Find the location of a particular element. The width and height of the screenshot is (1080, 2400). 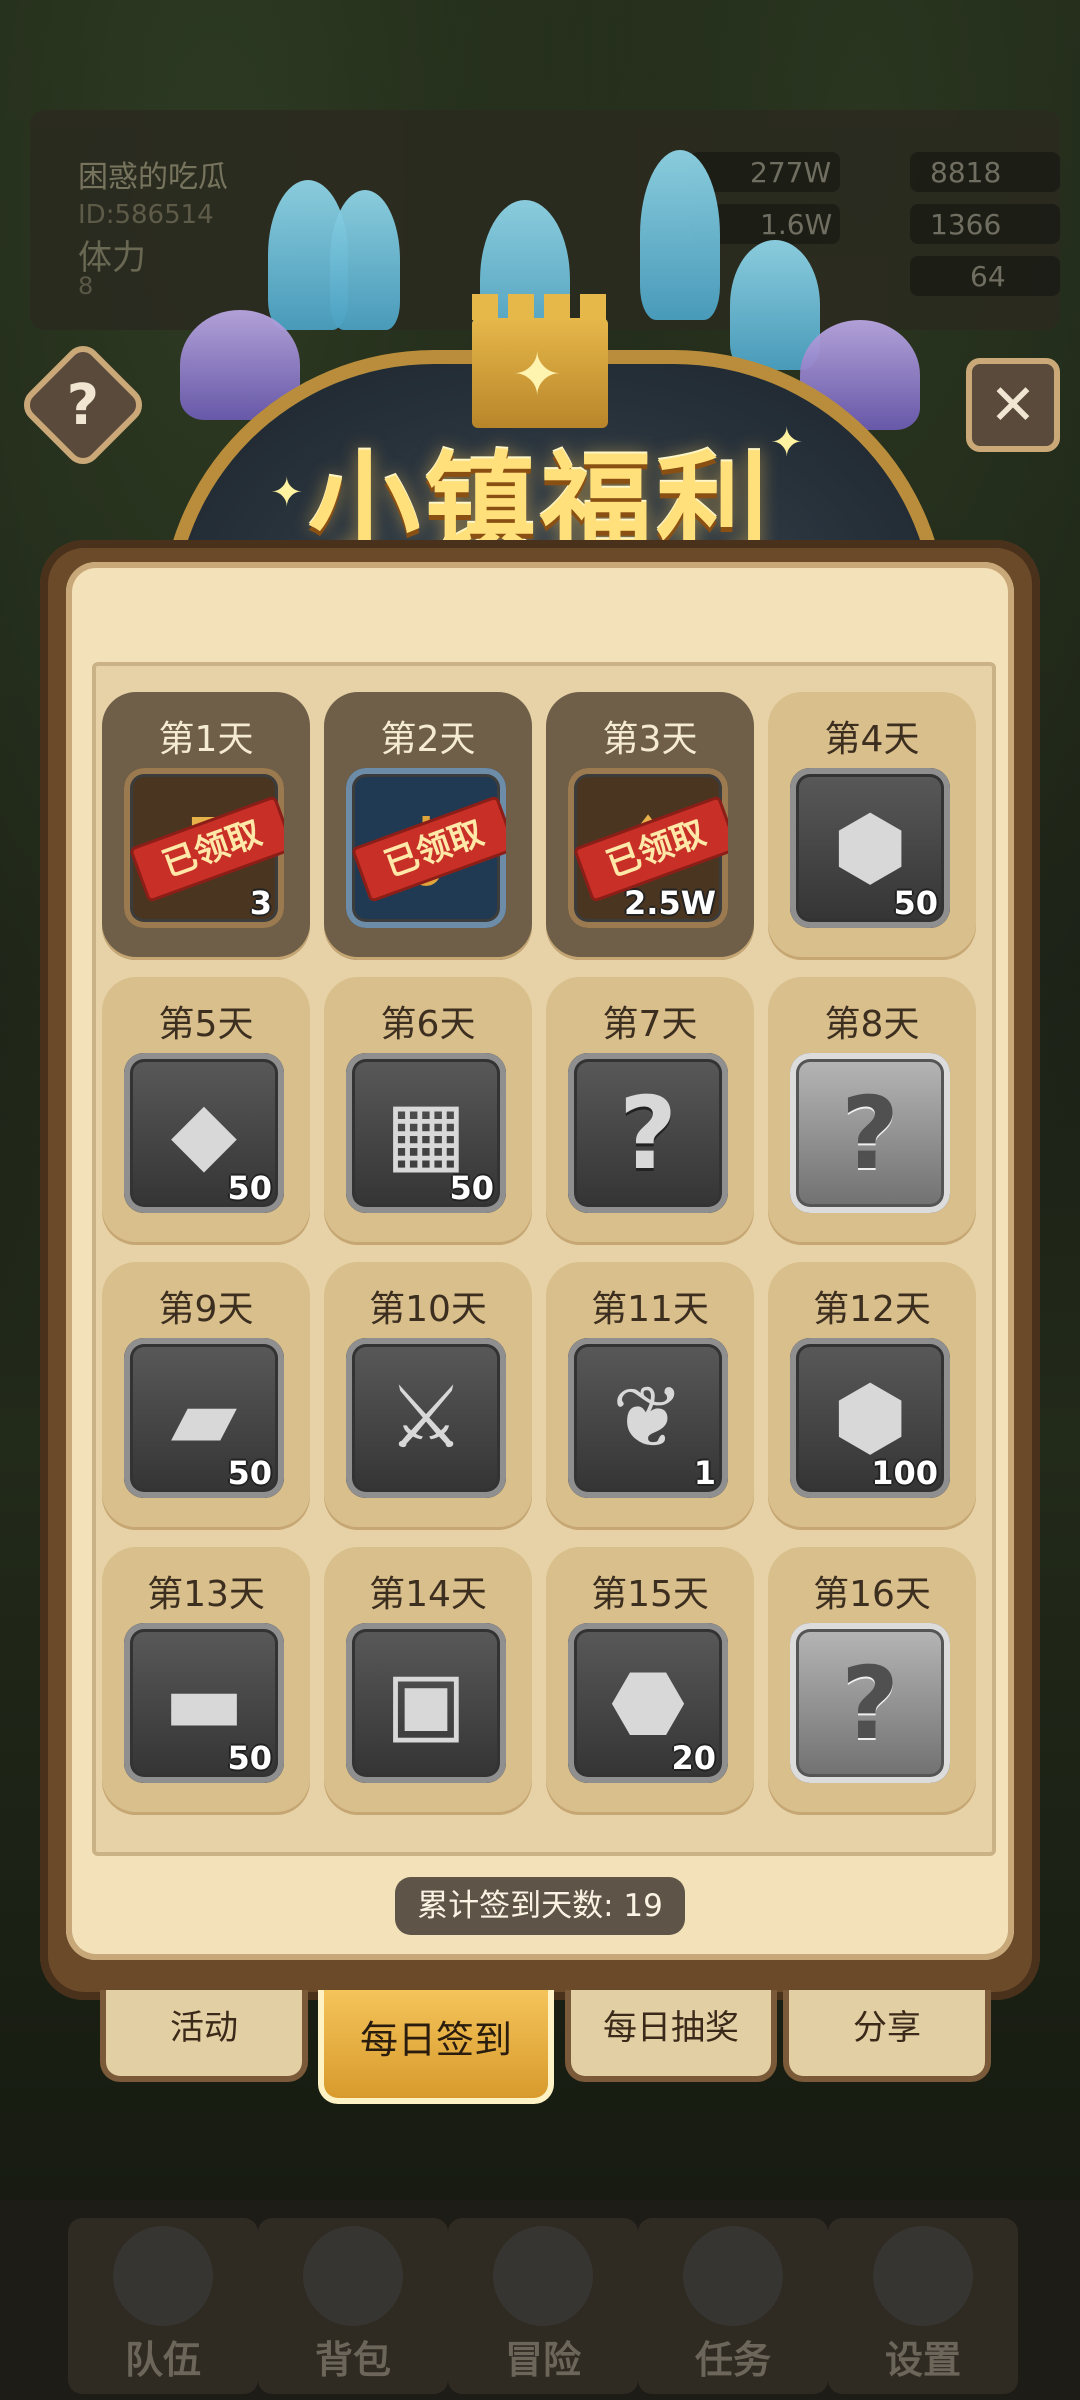

reward-slot: ❦ 1 is located at coordinates (648, 1418).